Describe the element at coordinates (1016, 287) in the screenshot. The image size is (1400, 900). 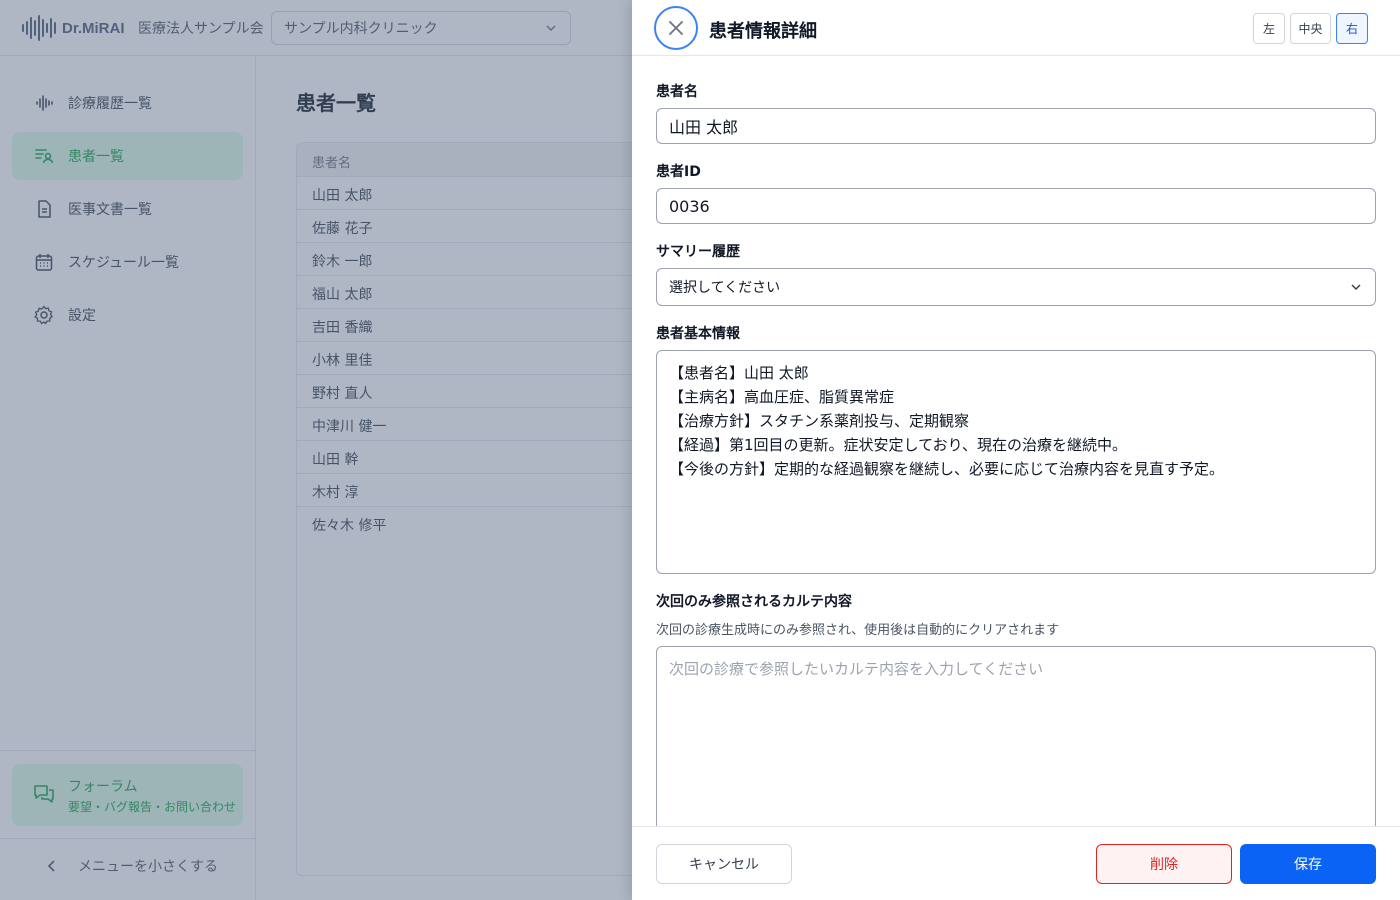
I see `summary-history-select: 選択してください` at that location.